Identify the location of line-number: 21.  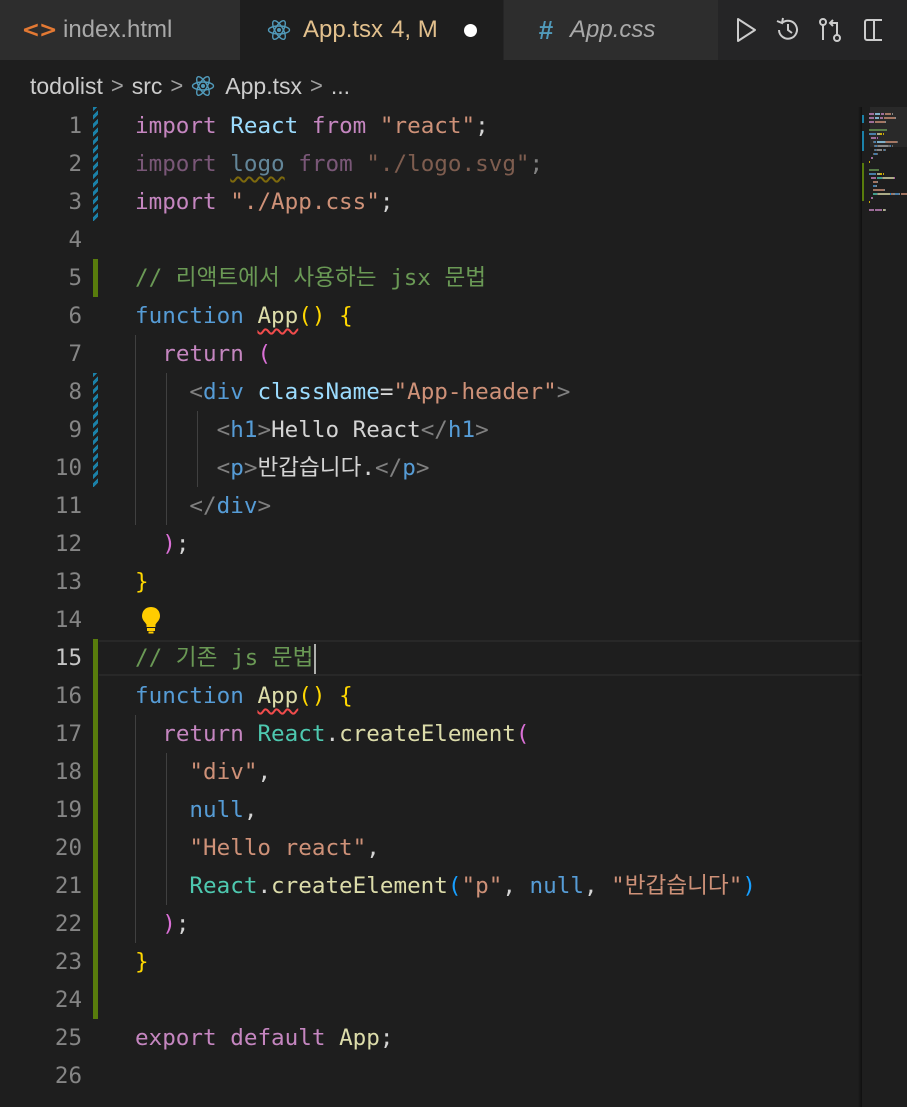
(41, 886).